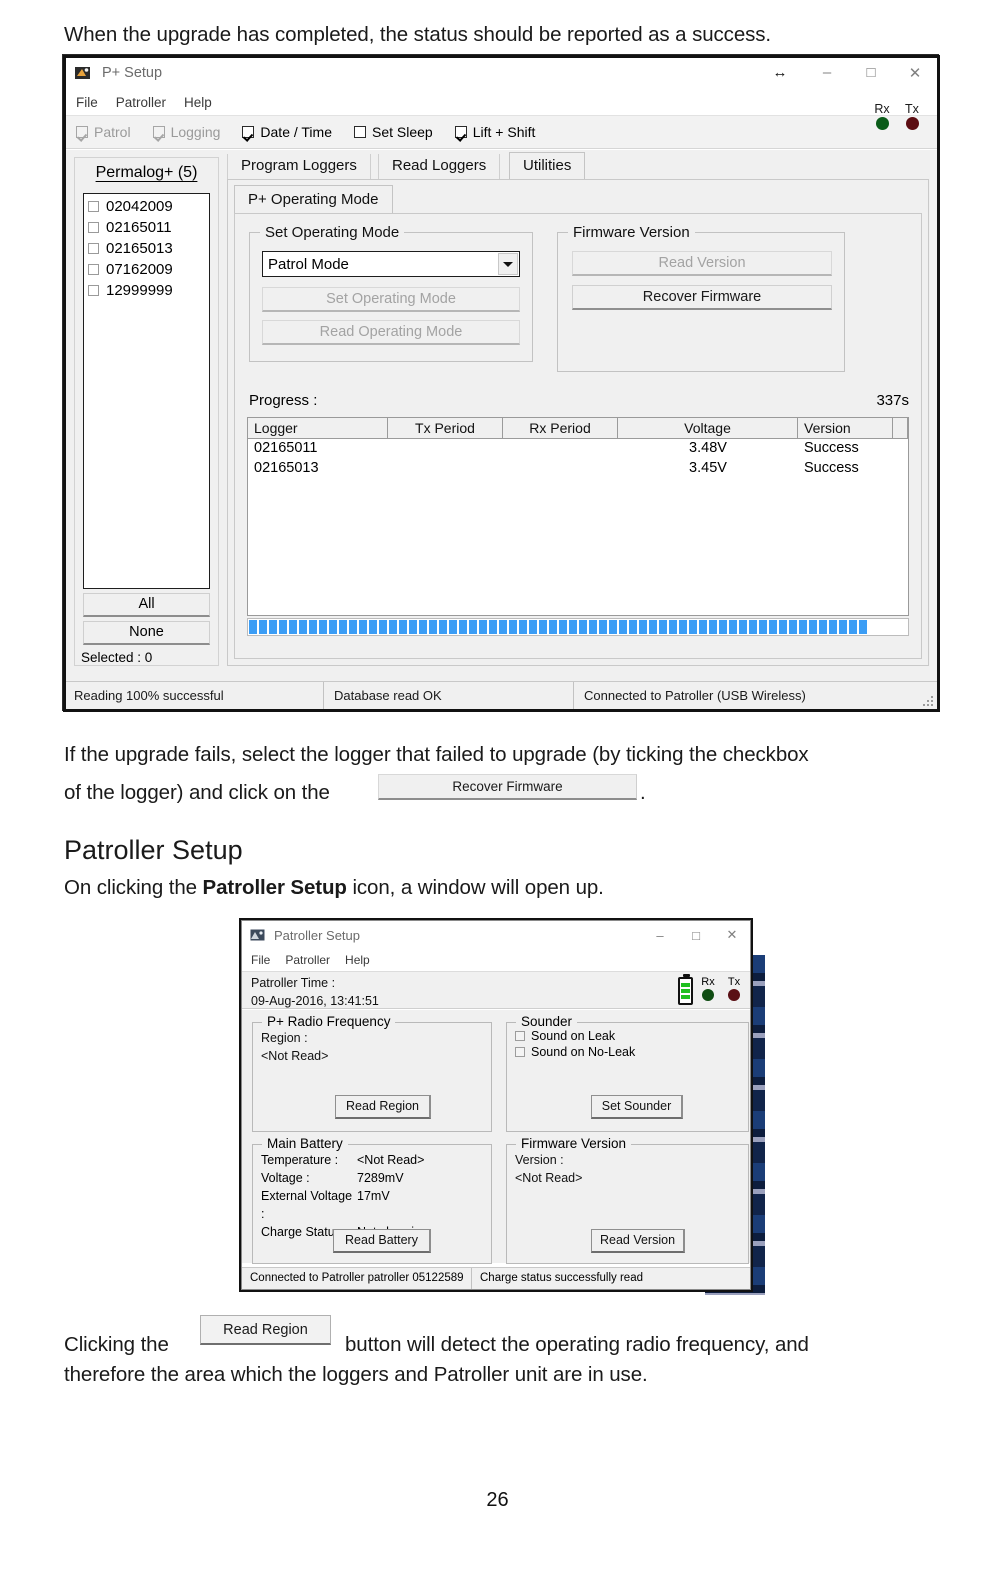  What do you see at coordinates (248, 132) in the screenshot?
I see `checkbox-date-time-box` at bounding box center [248, 132].